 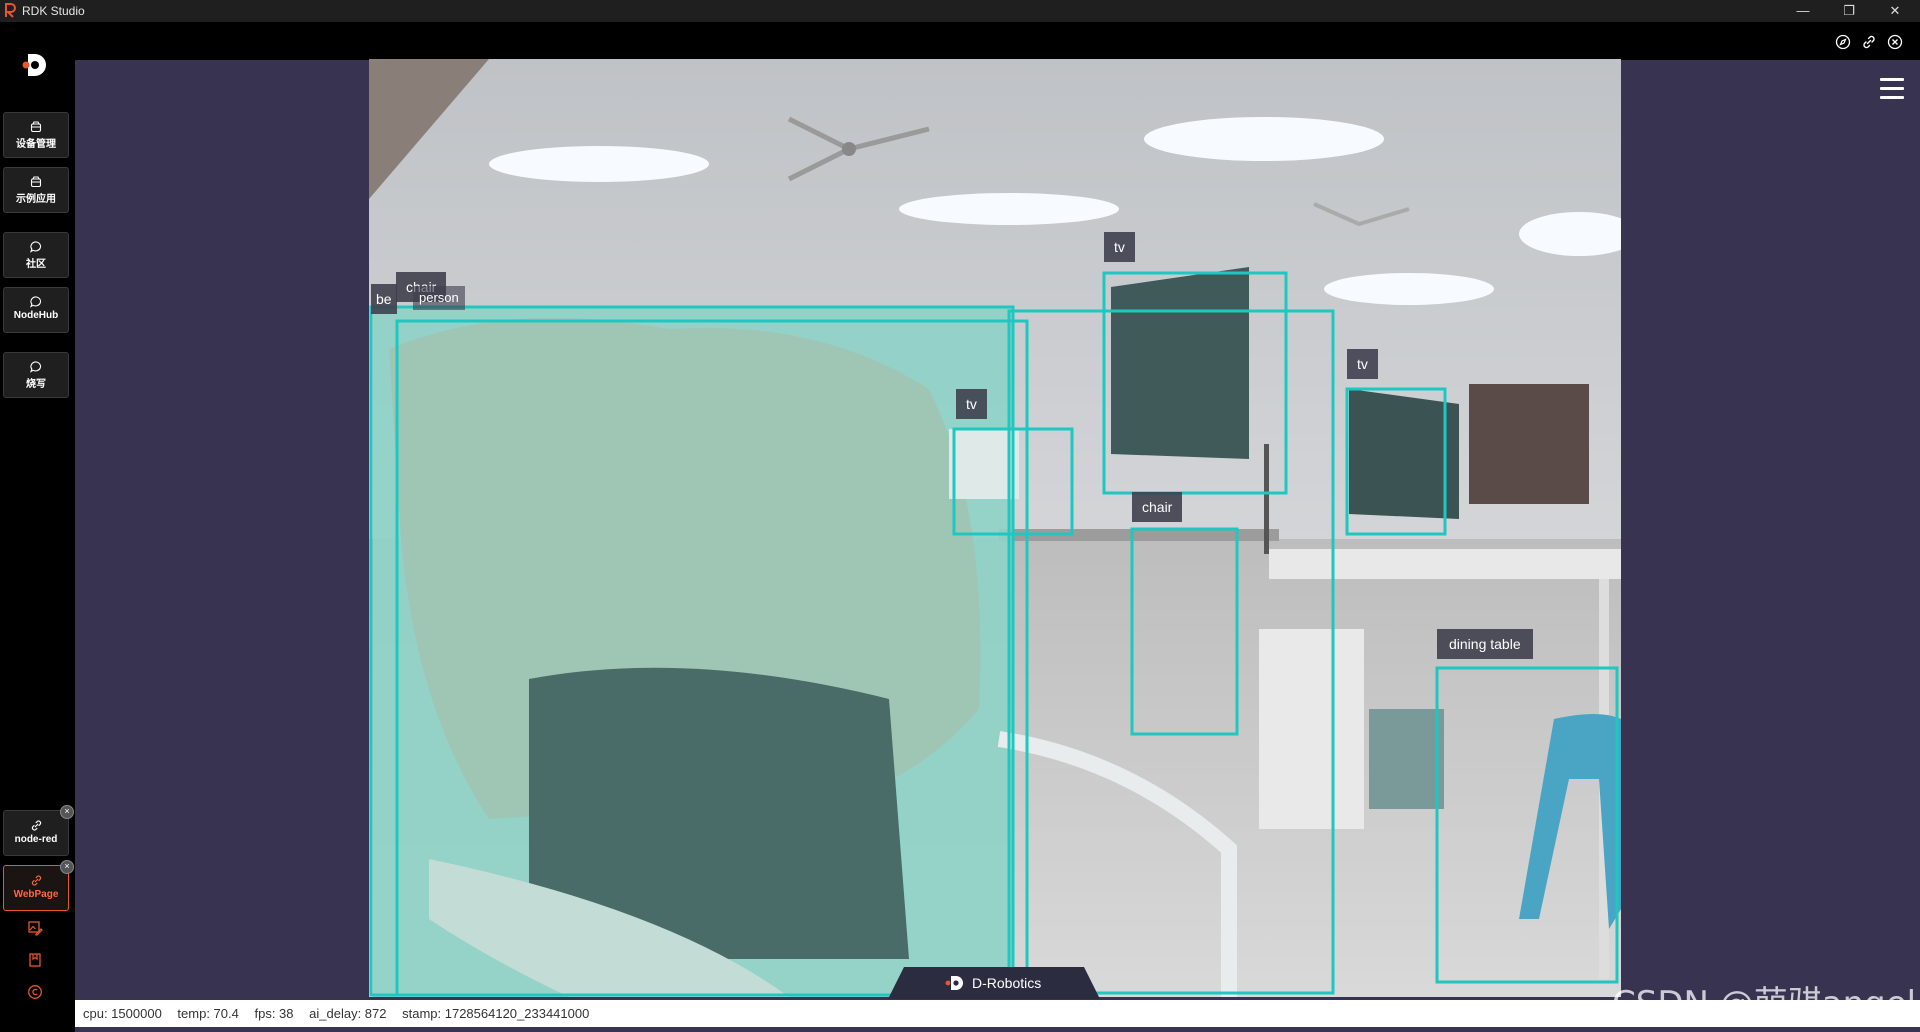 I want to click on detection-label: be, so click(x=384, y=299).